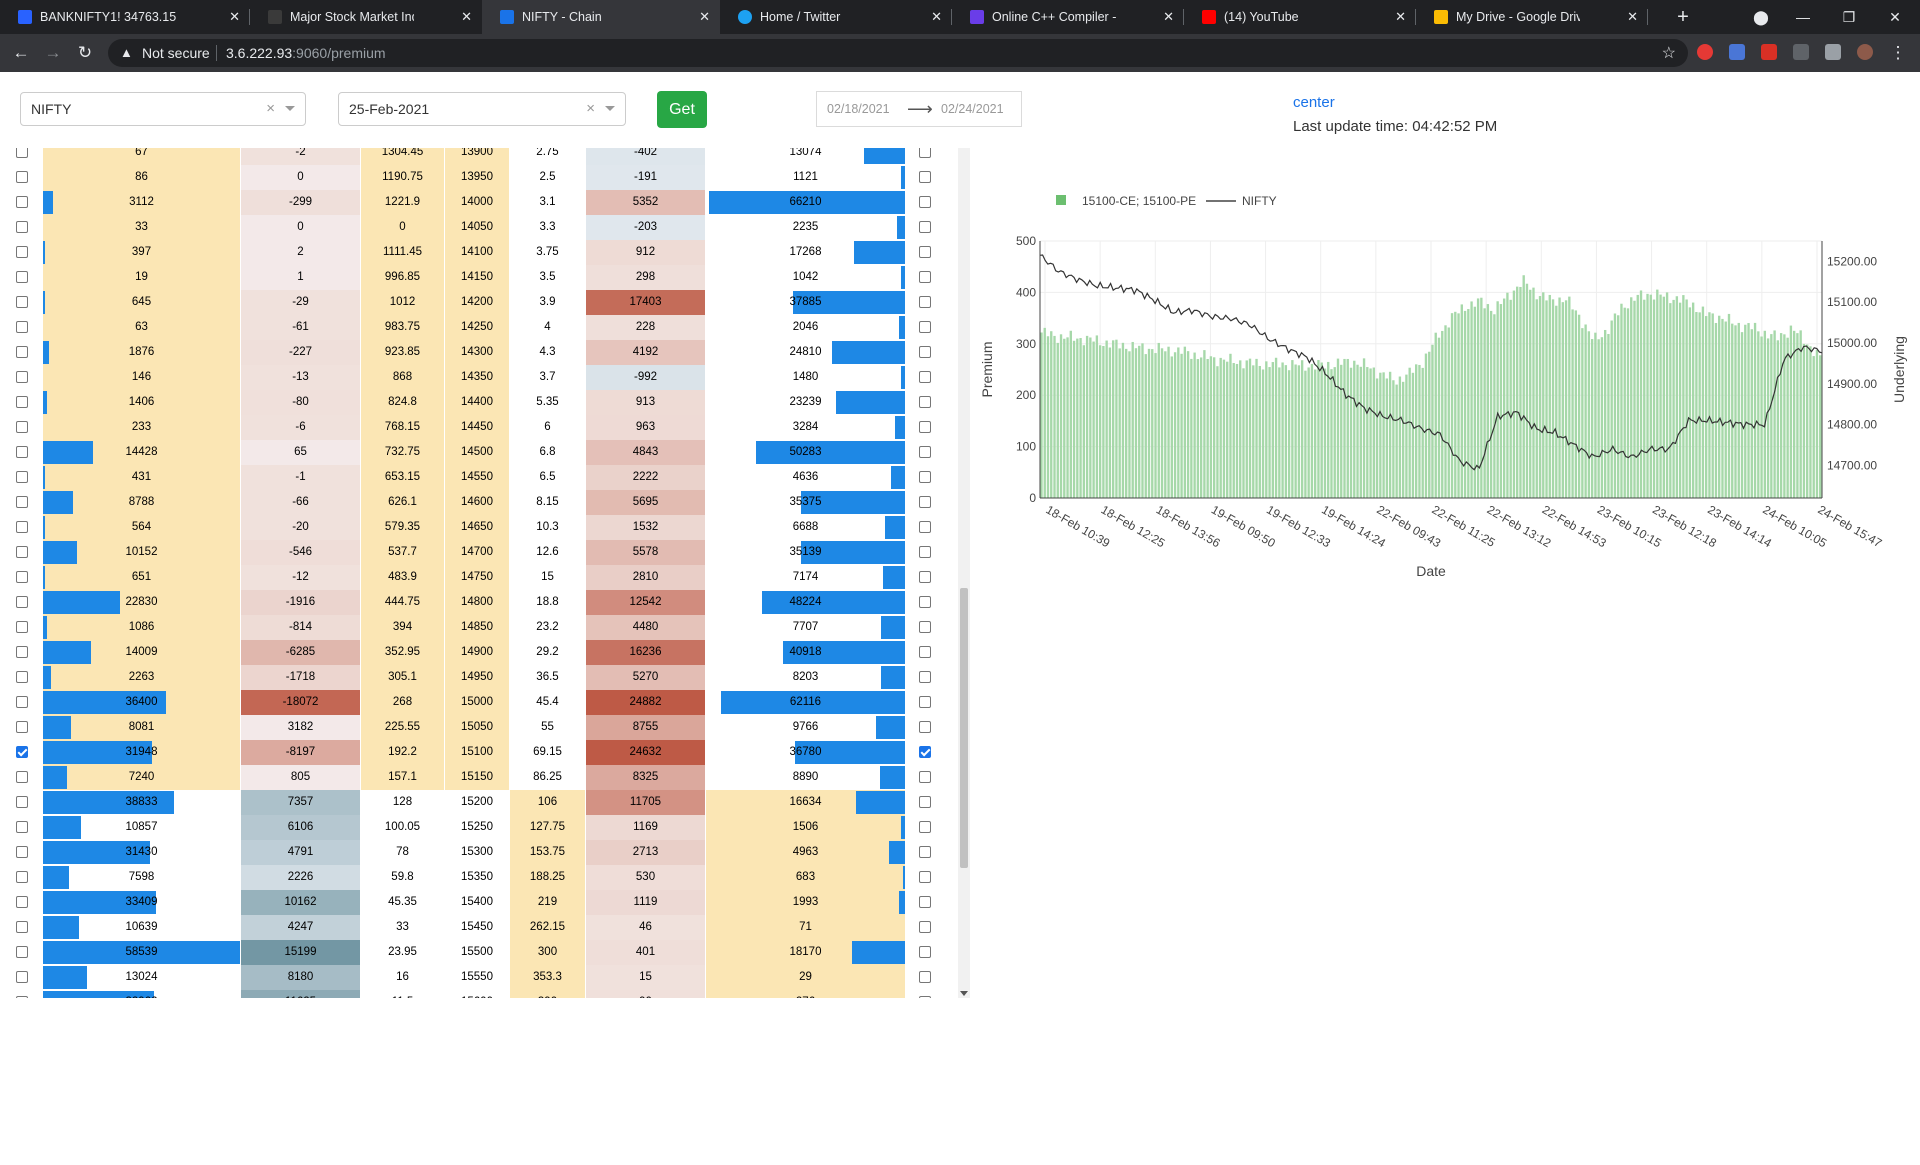 Image resolution: width=1920 pixels, height=1165 pixels. What do you see at coordinates (601, 17) in the screenshot?
I see `browser-tab-active: NIFTY - Chain ✕` at bounding box center [601, 17].